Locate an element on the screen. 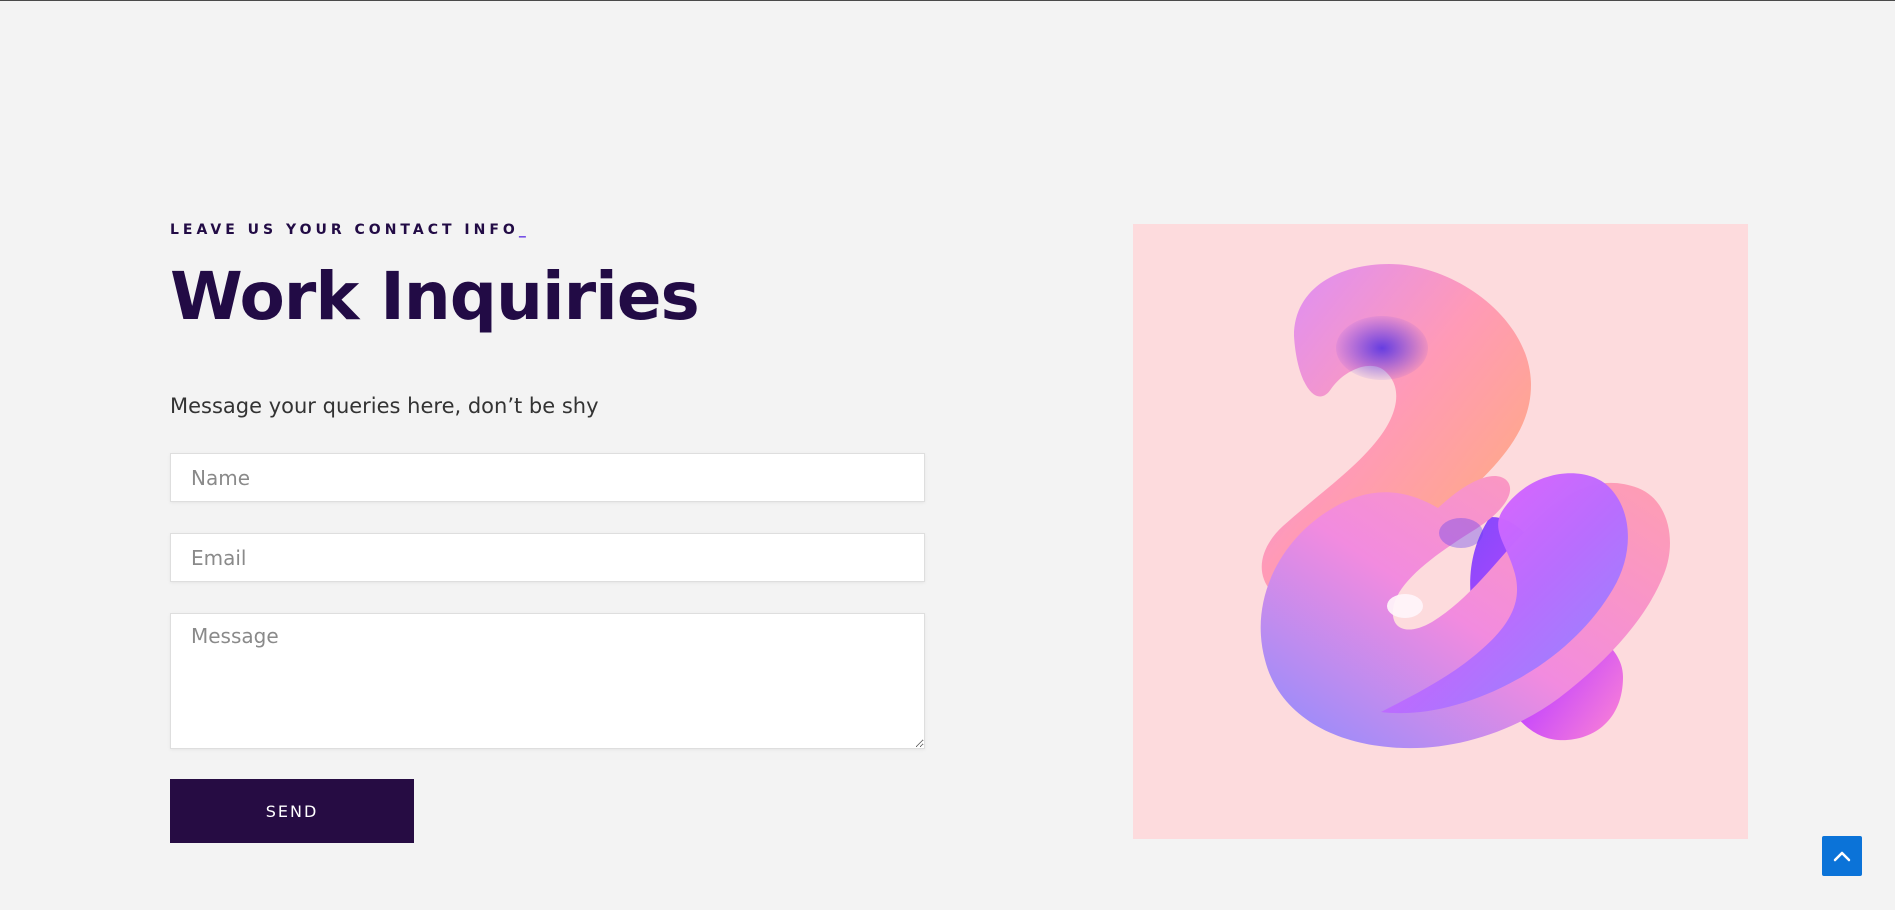 The width and height of the screenshot is (1895, 910). chevron-up-icon is located at coordinates (1842, 856).